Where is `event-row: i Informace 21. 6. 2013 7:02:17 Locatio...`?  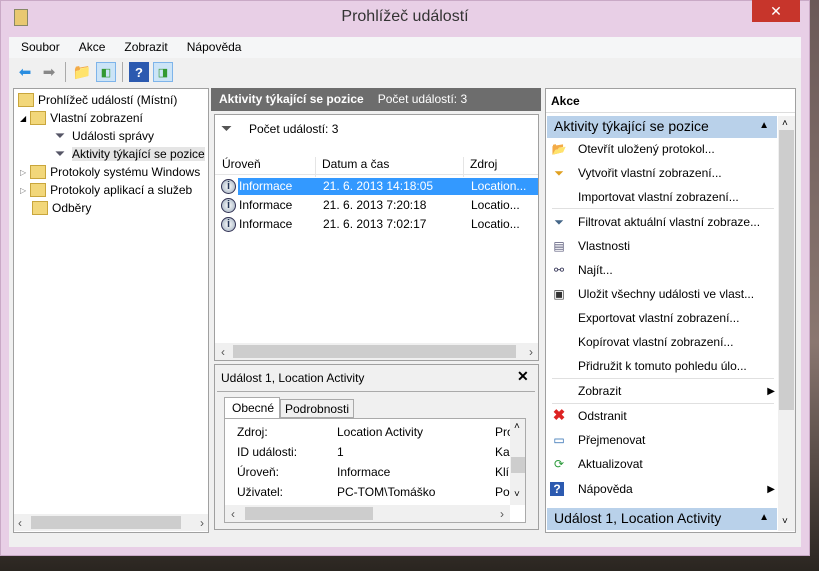
event-row: i Informace 21. 6. 2013 7:02:17 Locatio... is located at coordinates (376, 224).